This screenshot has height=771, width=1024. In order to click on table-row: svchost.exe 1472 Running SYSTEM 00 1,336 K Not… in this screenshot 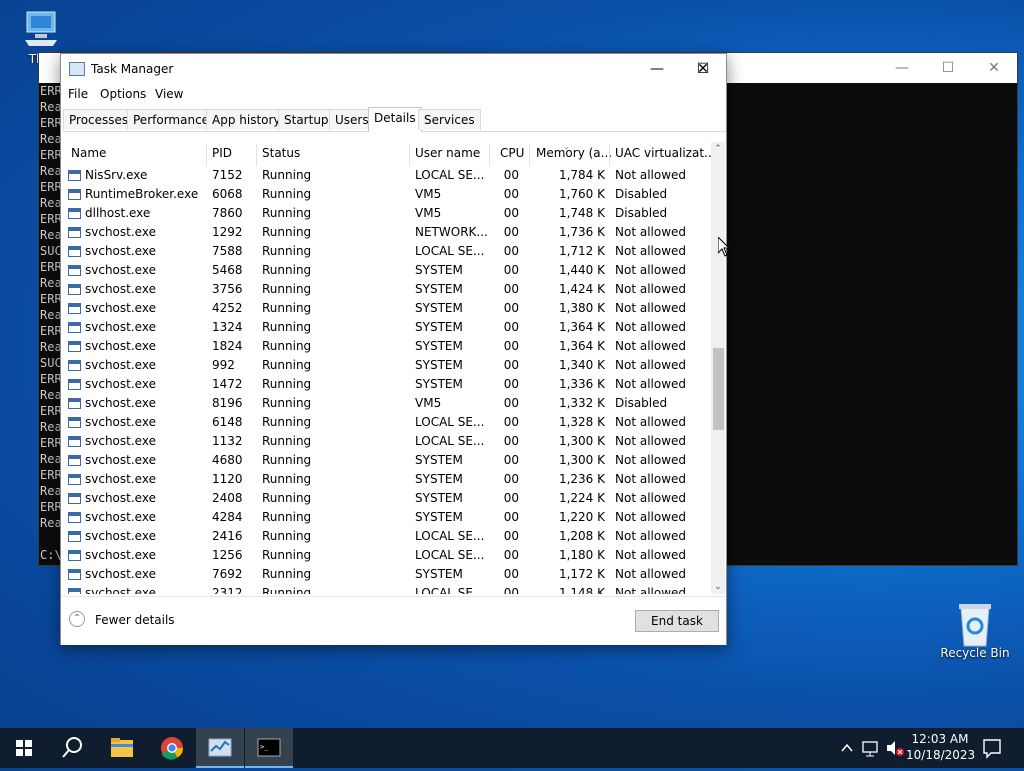, I will do `click(387, 384)`.